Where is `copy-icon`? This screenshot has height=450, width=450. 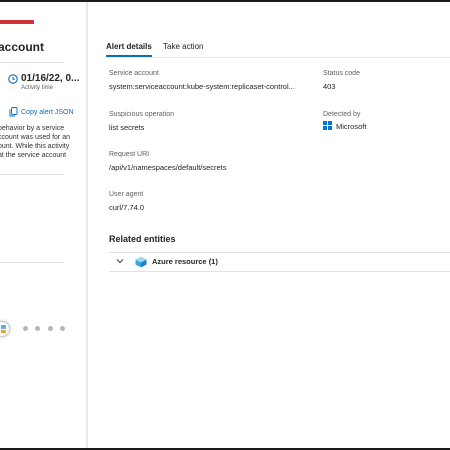
copy-icon is located at coordinates (13, 112).